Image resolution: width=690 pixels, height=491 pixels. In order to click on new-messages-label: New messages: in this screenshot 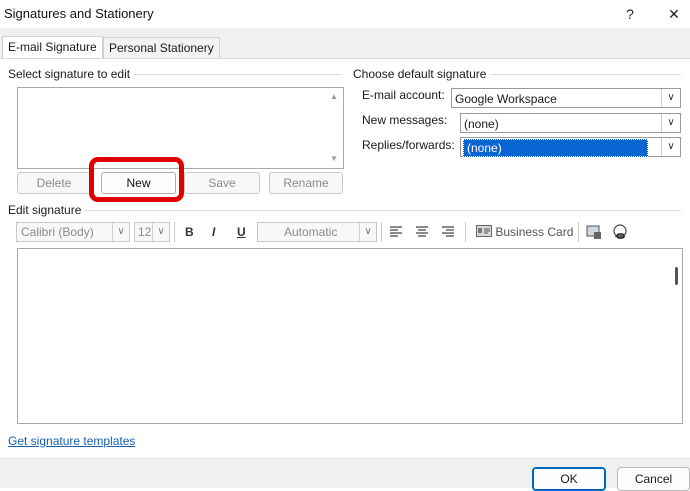, I will do `click(405, 120)`.